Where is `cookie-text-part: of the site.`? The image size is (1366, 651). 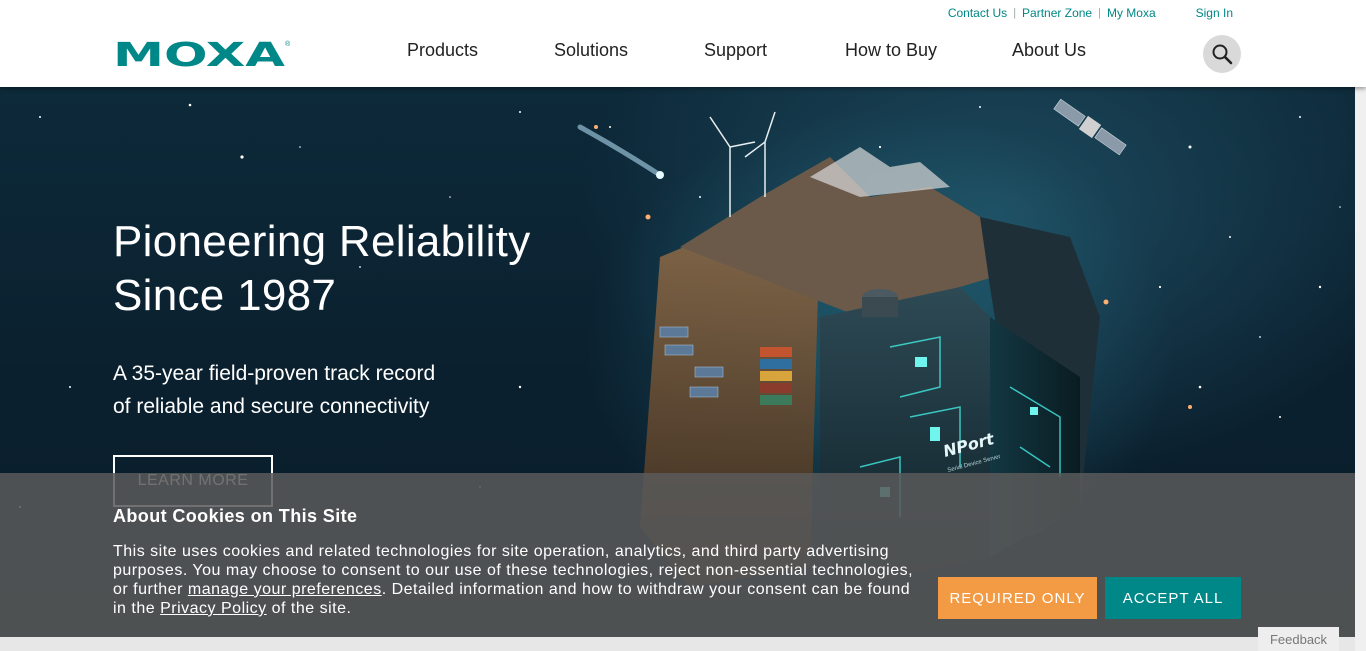 cookie-text-part: of the site. is located at coordinates (309, 608).